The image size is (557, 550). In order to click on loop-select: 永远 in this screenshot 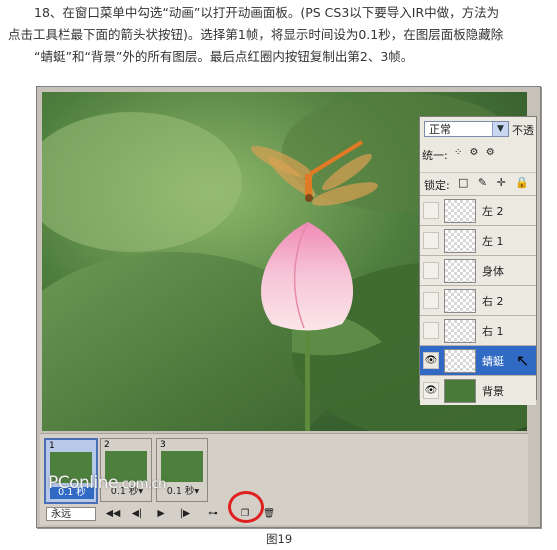, I will do `click(71, 514)`.